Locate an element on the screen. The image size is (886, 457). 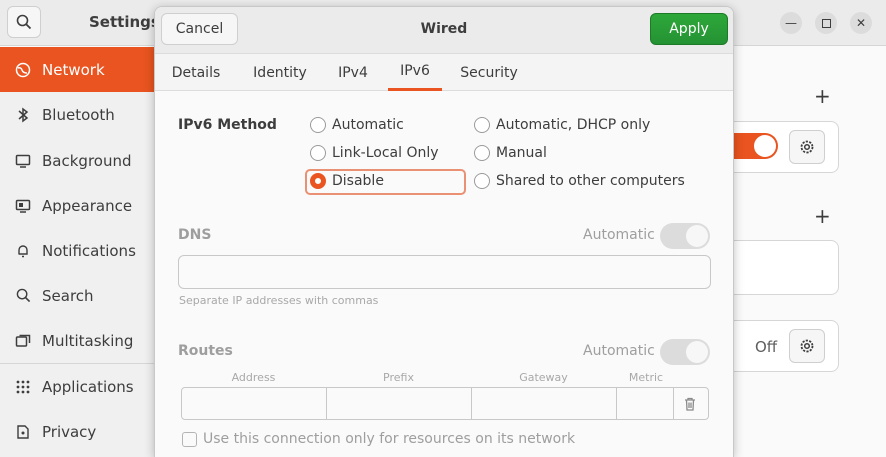
vpn-settings-button is located at coordinates (807, 346).